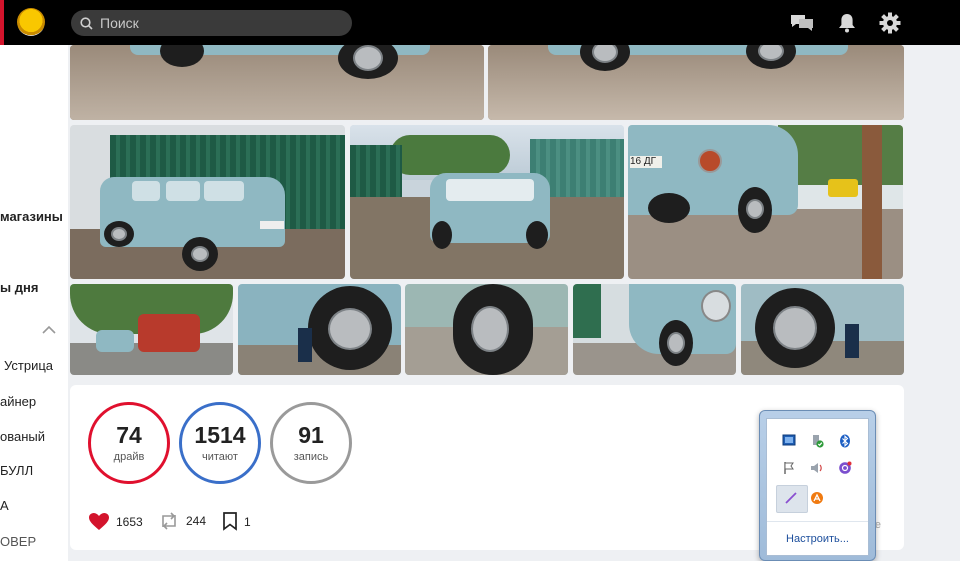  What do you see at coordinates (49, 329) in the screenshot?
I see `chevron-up-icon` at bounding box center [49, 329].